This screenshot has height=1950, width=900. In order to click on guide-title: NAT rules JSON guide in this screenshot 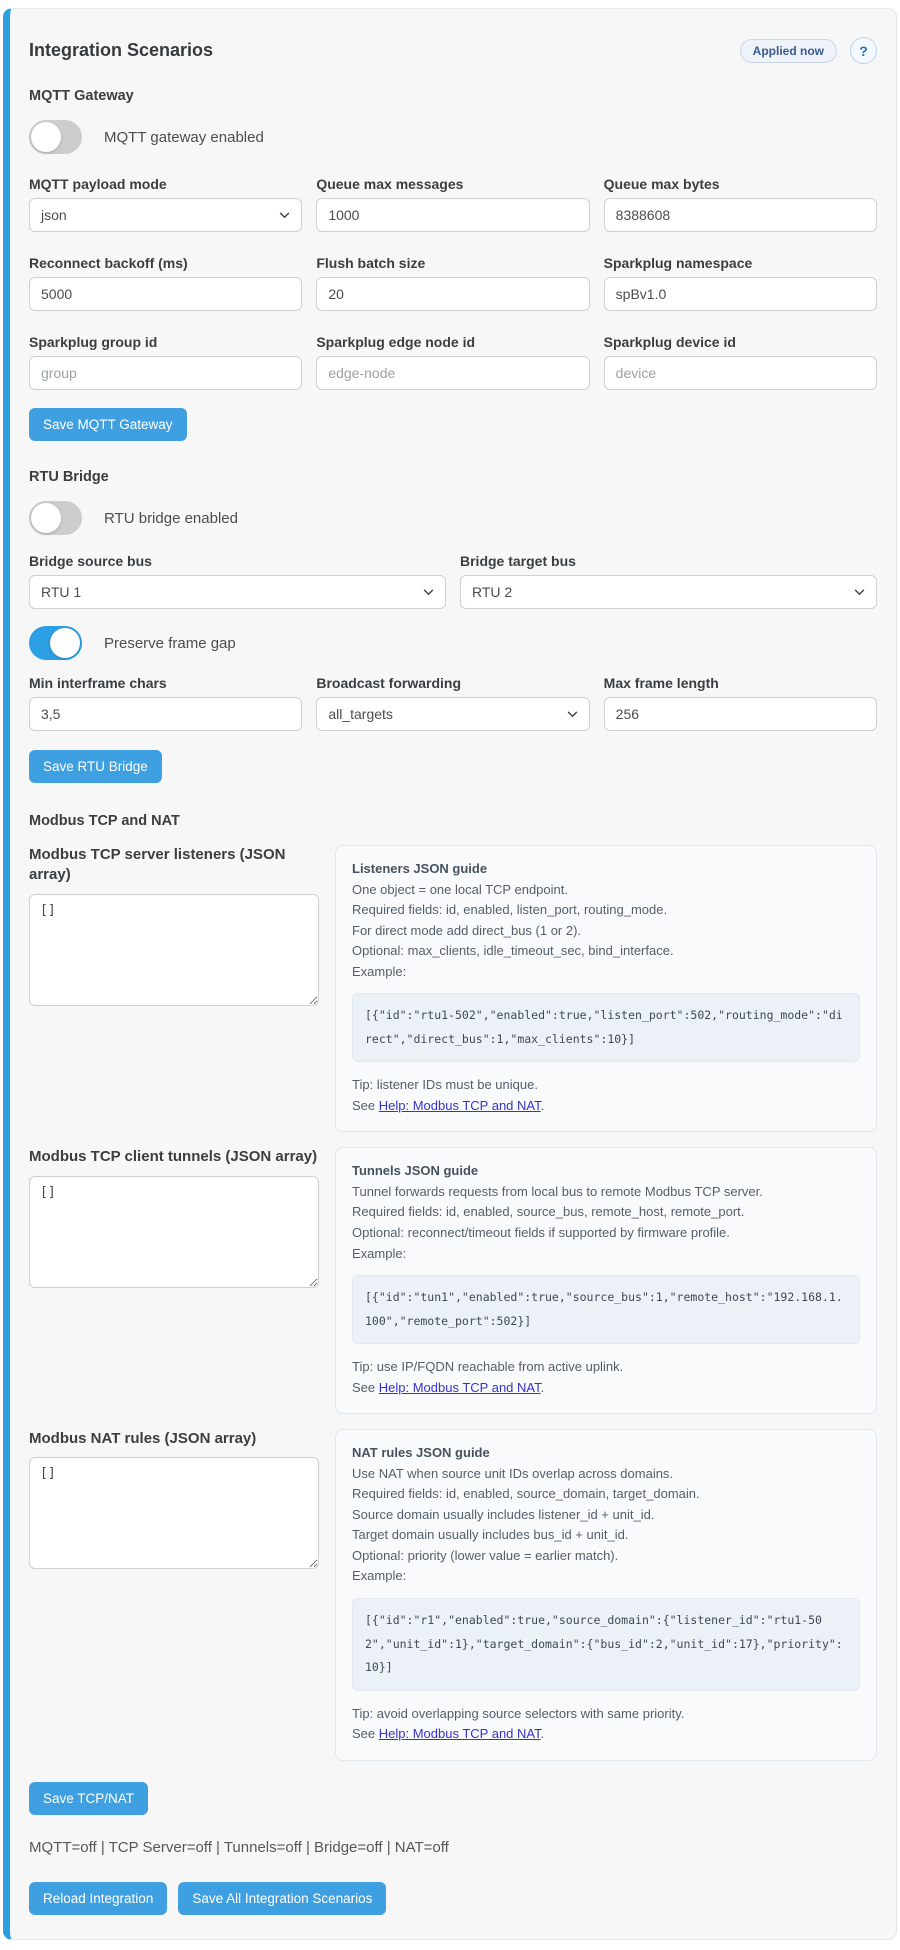, I will do `click(421, 1453)`.